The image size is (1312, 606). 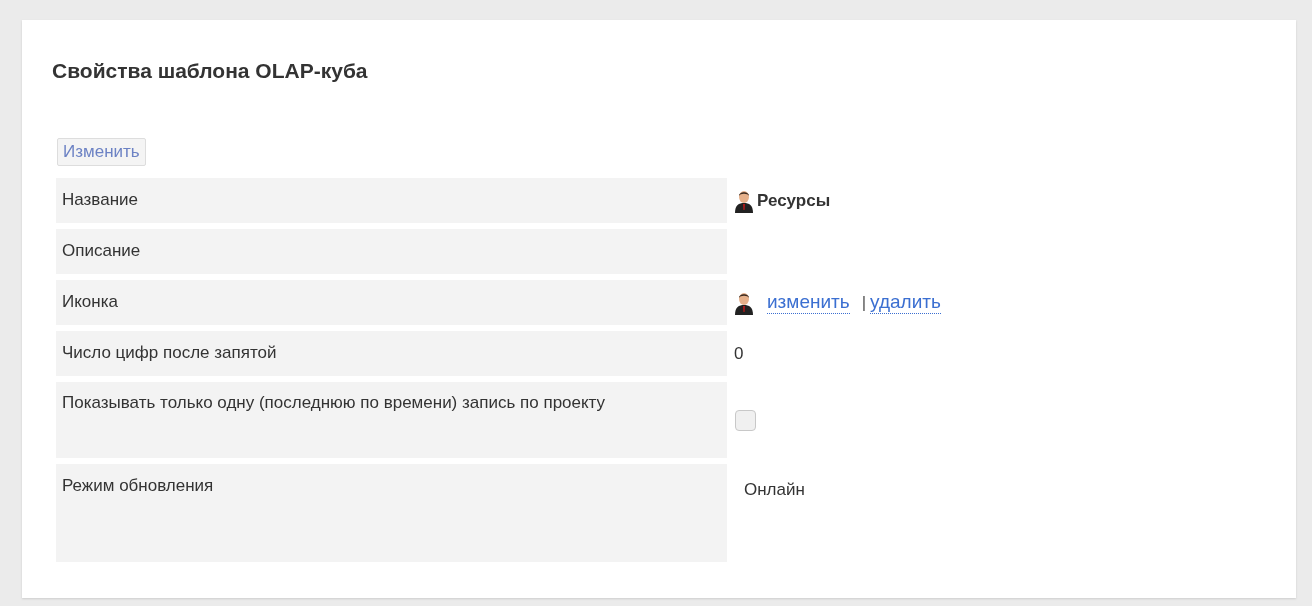 I want to click on page-title: Свойства шаблона OLAP-куба, so click(x=210, y=71).